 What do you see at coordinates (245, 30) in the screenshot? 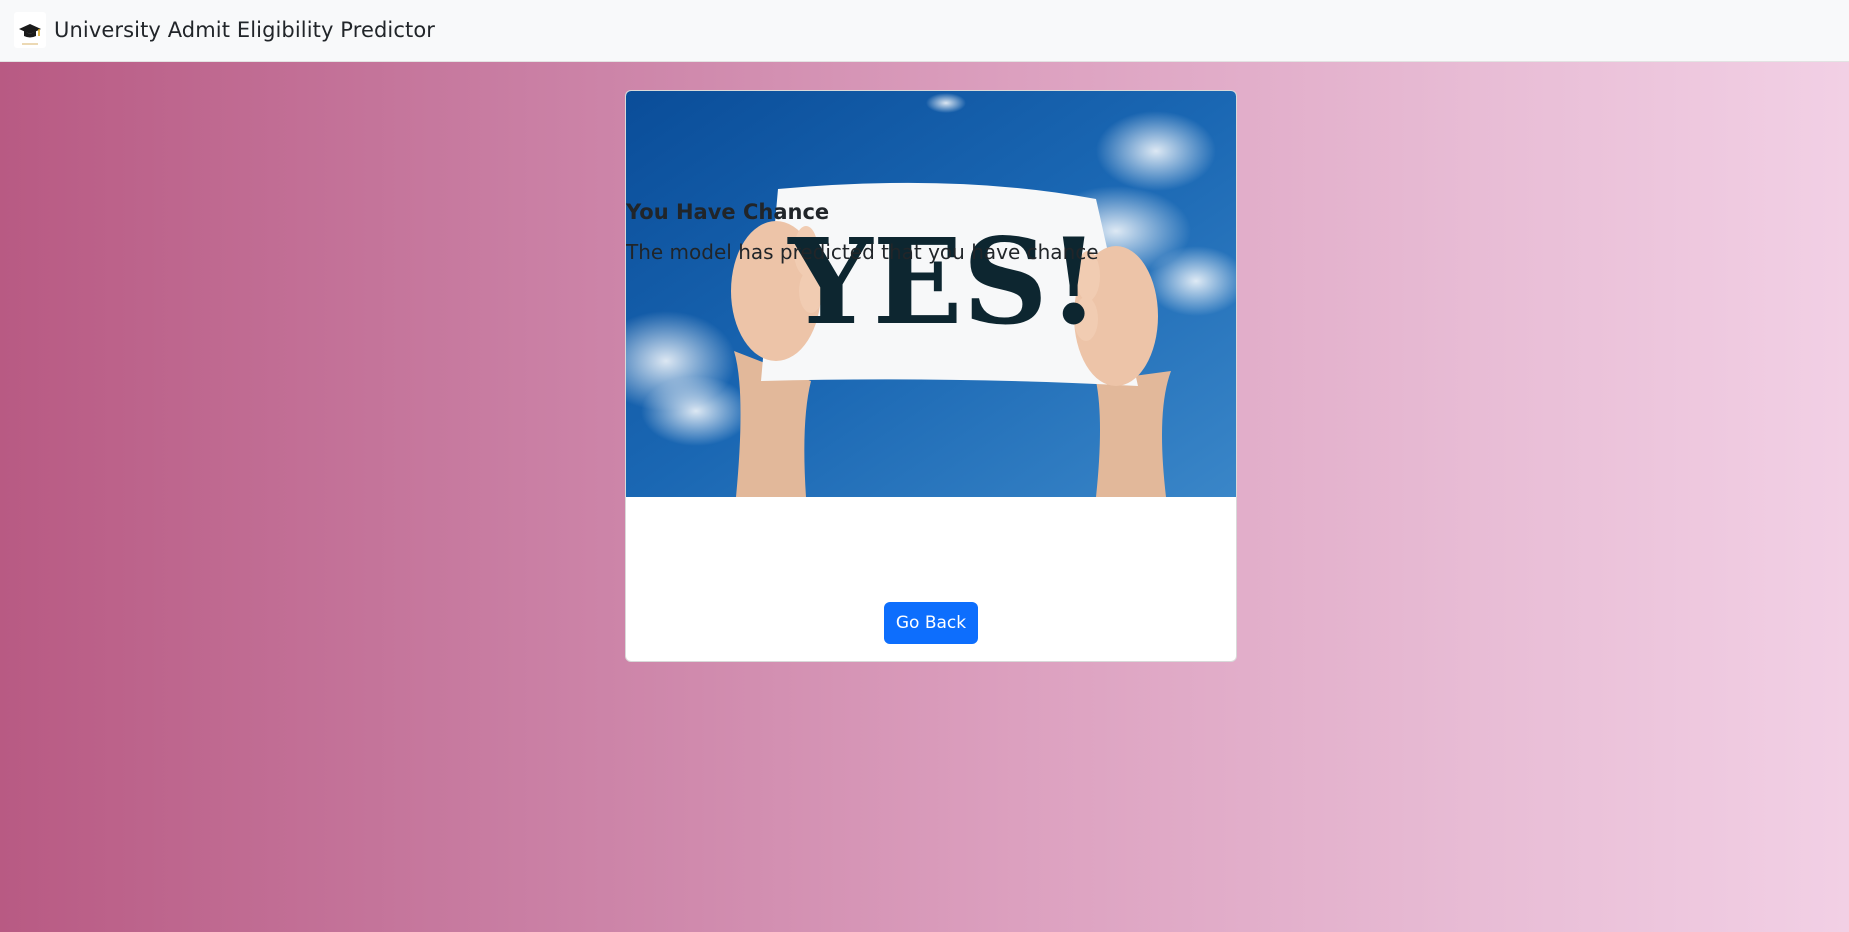
I see `brand-title: University Admit Eligibility Predictor` at bounding box center [245, 30].